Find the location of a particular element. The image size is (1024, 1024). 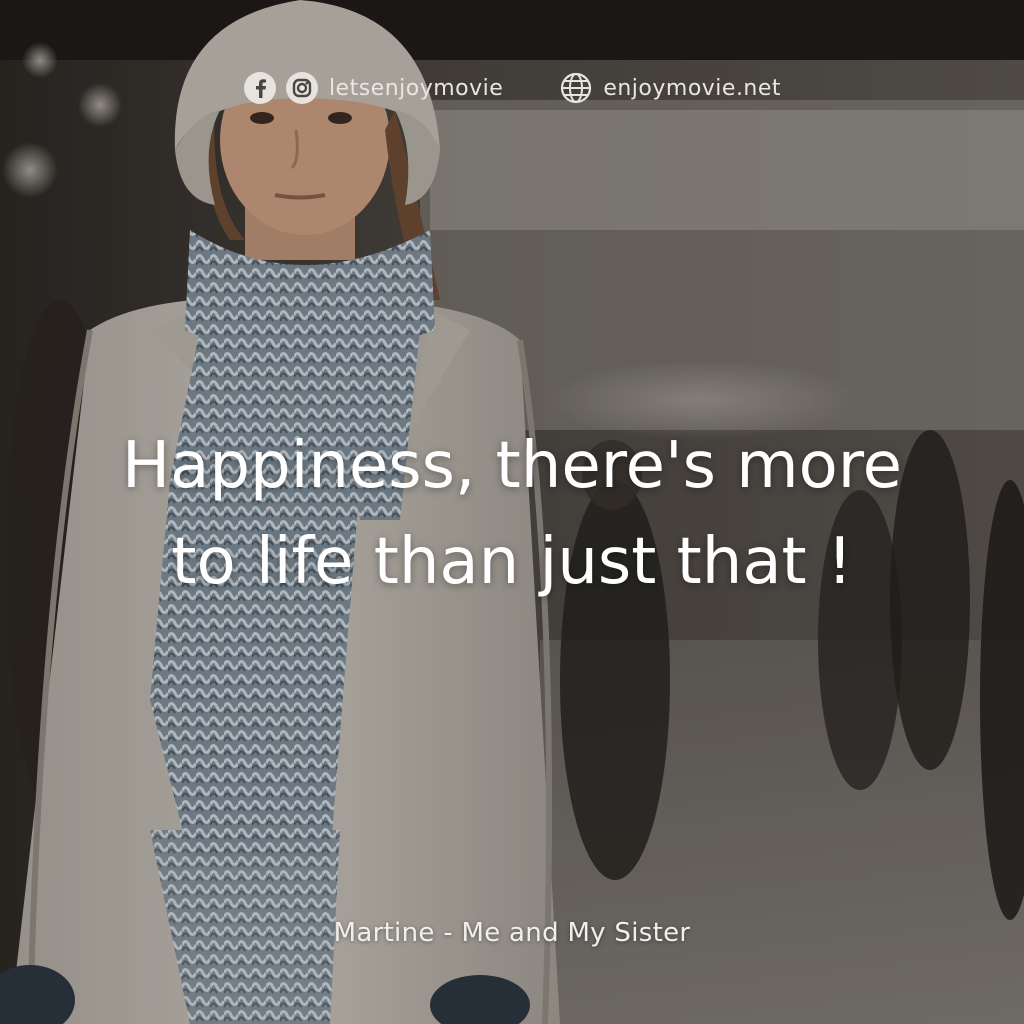

website-link: enjoymovie.net is located at coordinates (670, 88).